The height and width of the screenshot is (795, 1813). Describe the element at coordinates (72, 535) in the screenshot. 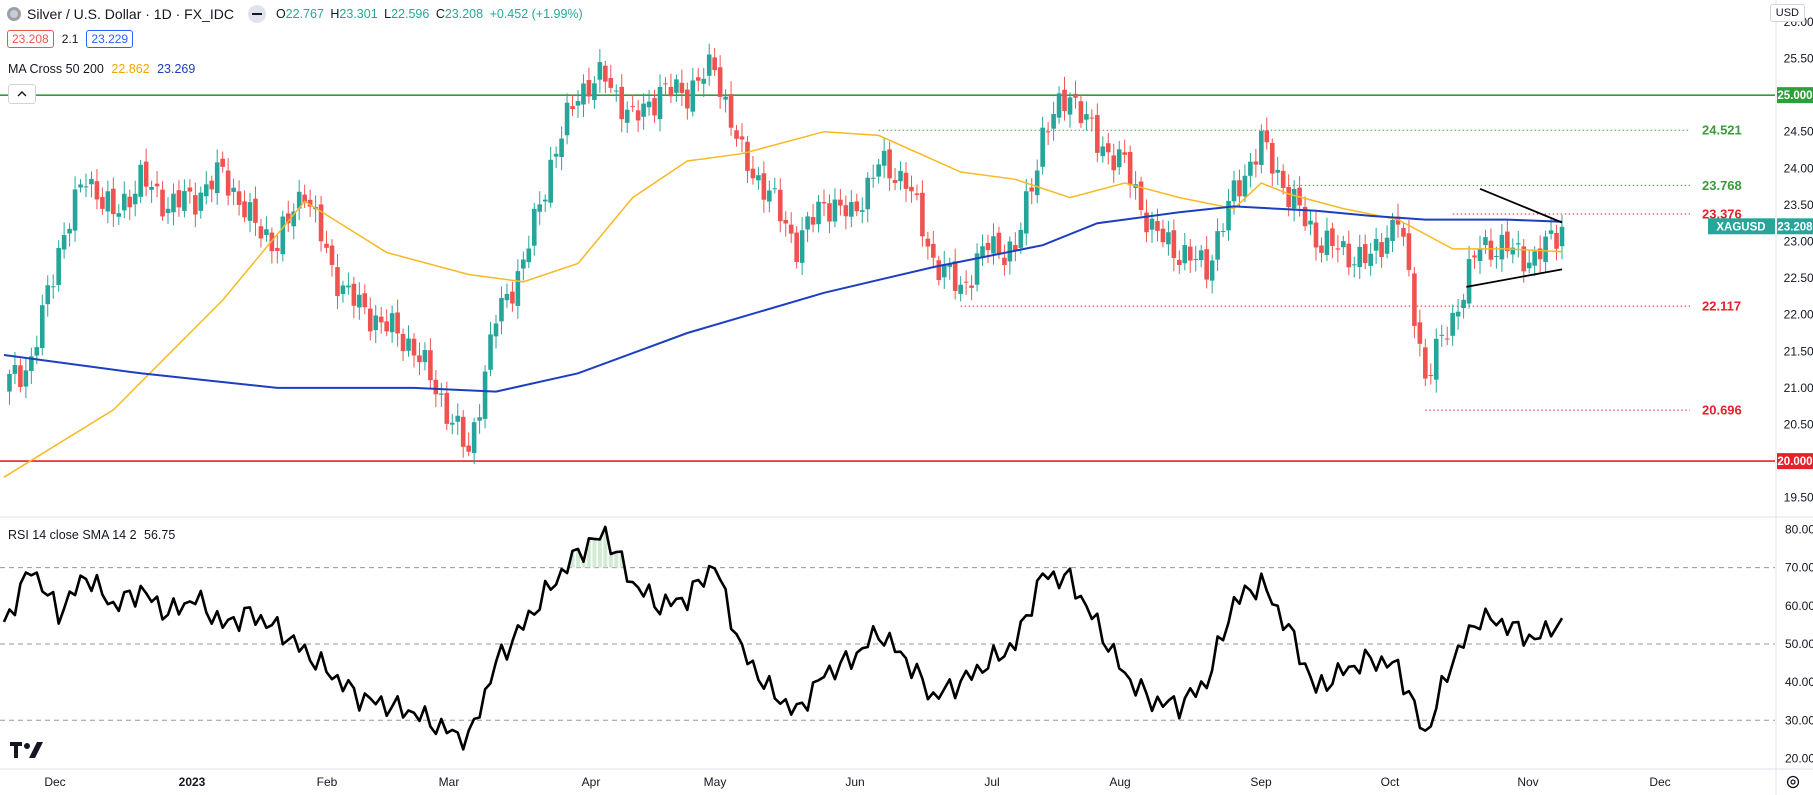

I see `rsi-label: RSI 14 close SMA 14 2` at that location.